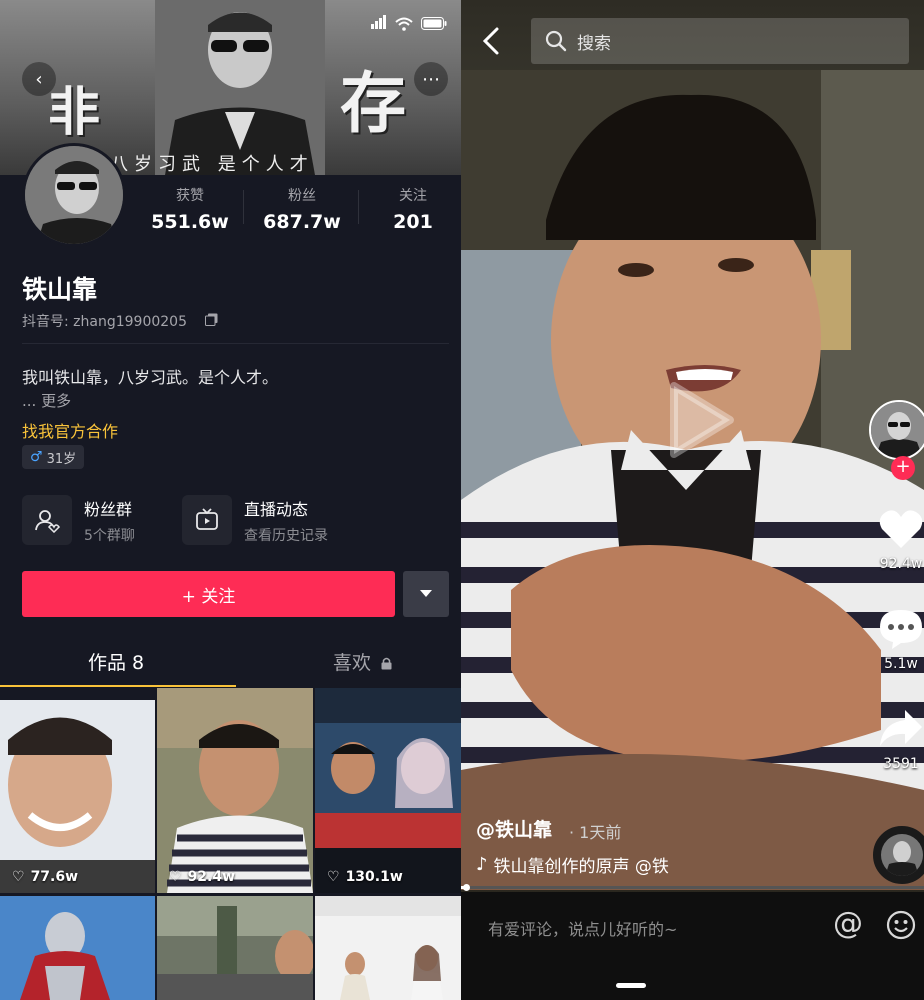 This screenshot has width=924, height=1000. I want to click on wifi-icon, so click(404, 24).